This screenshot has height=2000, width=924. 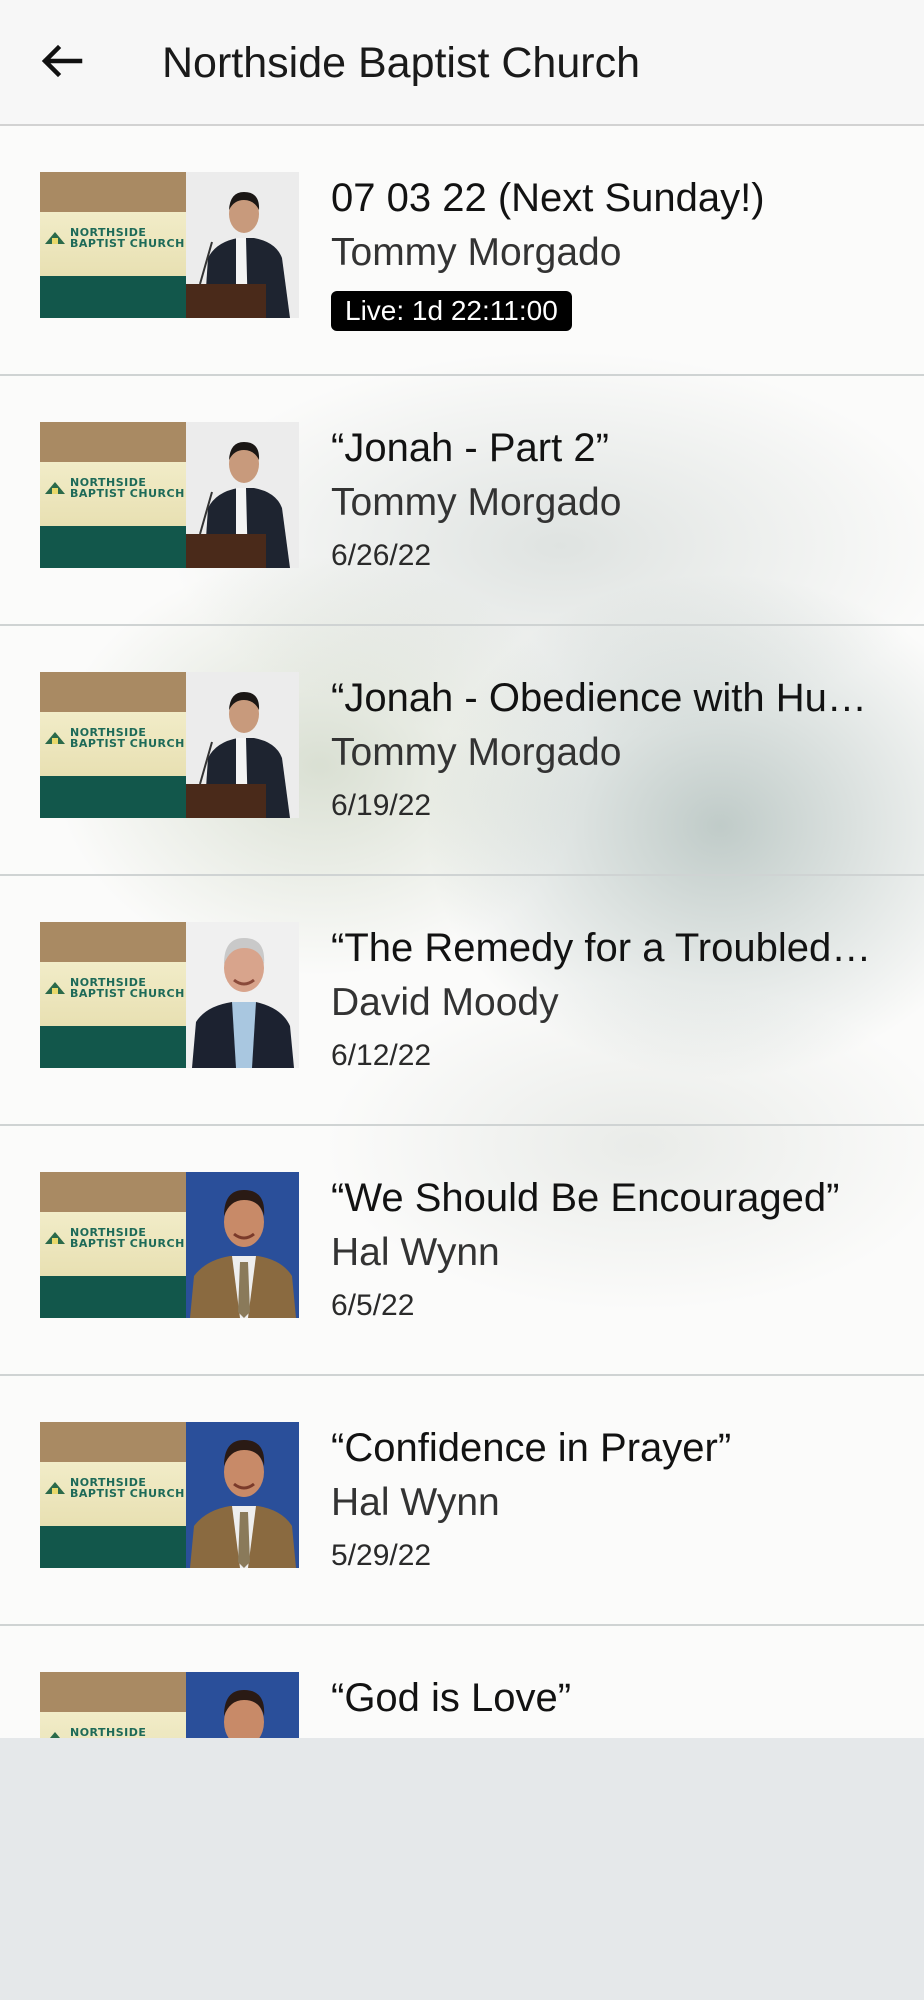 I want to click on back-button, so click(x=62, y=63).